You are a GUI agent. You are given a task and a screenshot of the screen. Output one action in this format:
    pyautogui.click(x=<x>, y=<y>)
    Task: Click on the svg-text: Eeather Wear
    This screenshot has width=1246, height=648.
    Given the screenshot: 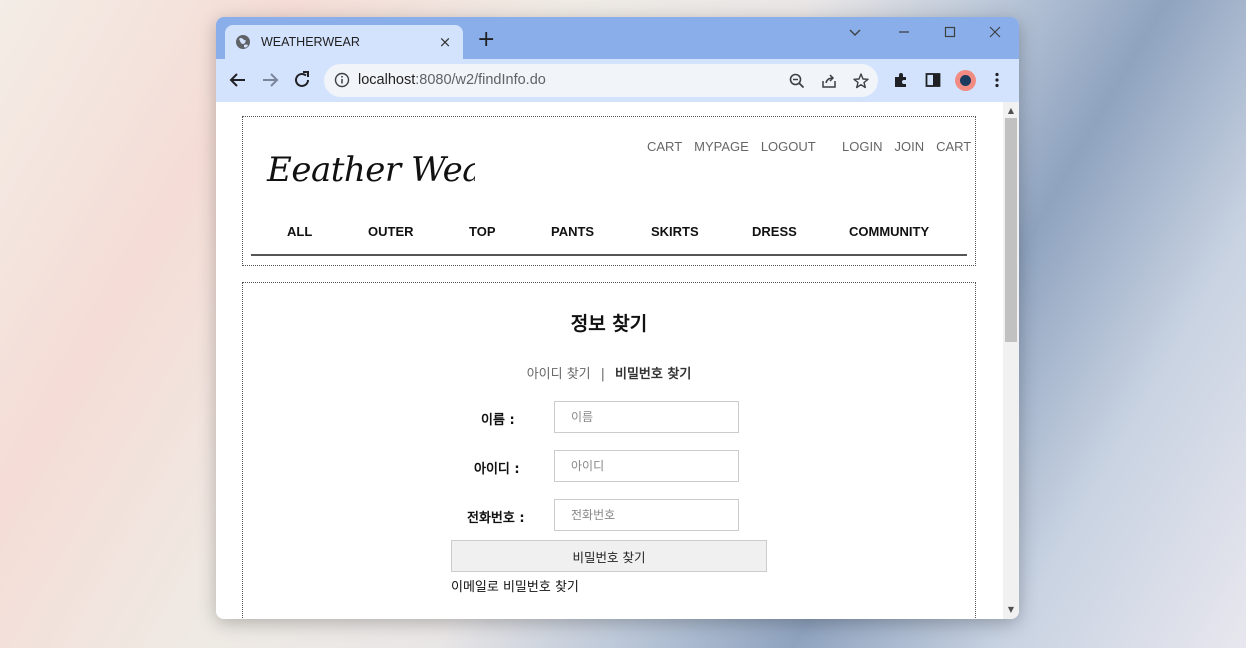 What is the action you would take?
    pyautogui.click(x=370, y=170)
    